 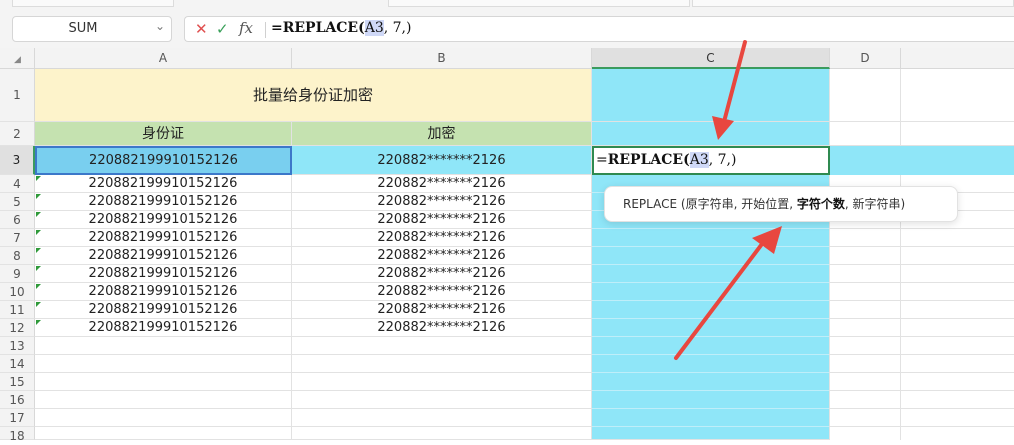 I want to click on row-header: 3, so click(x=17, y=160).